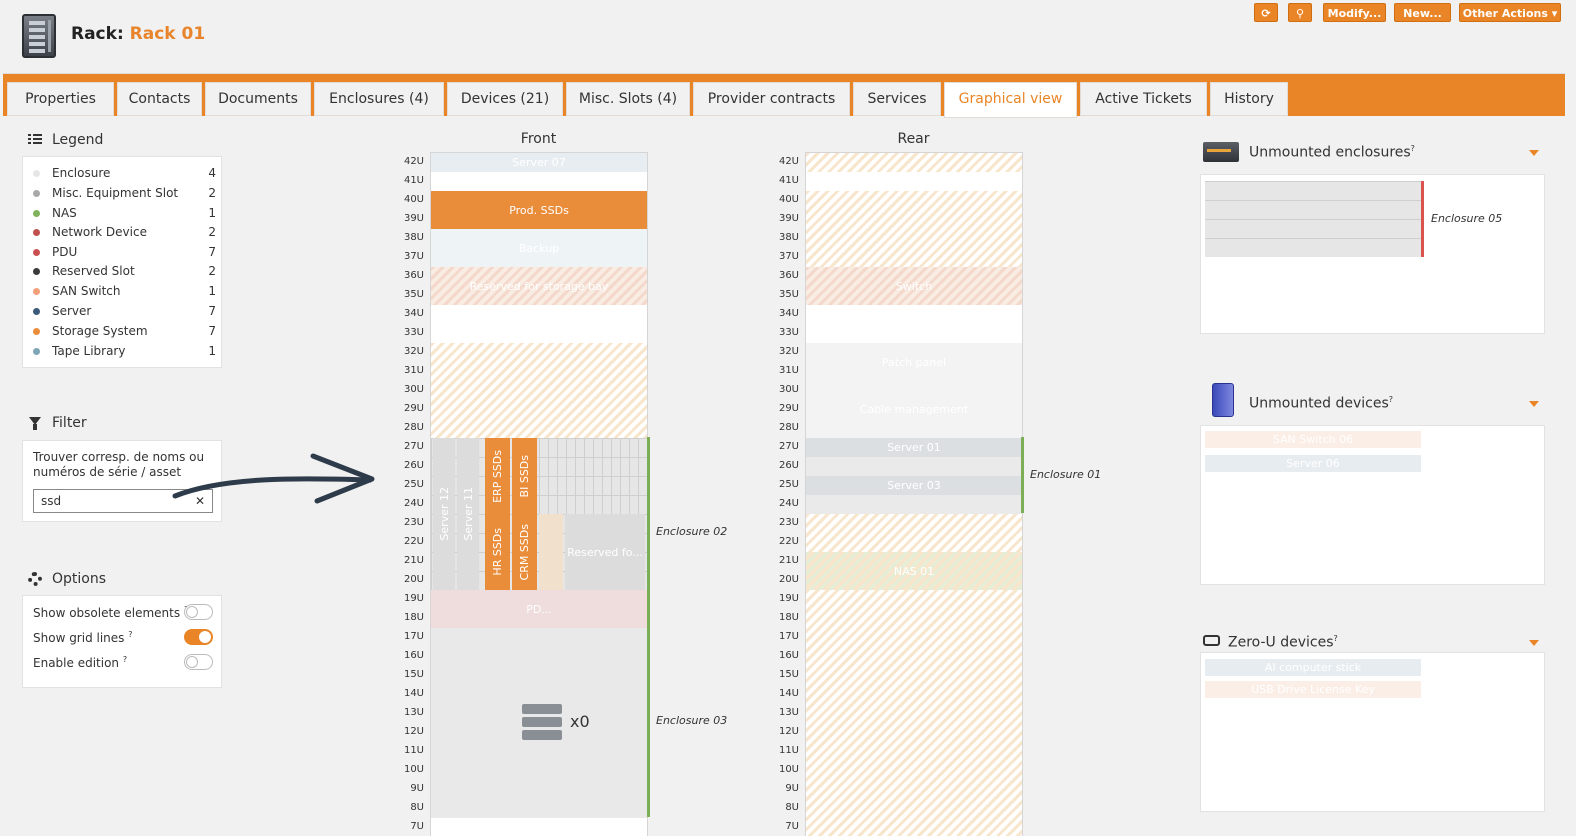 The width and height of the screenshot is (1576, 836). What do you see at coordinates (914, 286) in the screenshot?
I see `rear-switch-slot: Switch` at bounding box center [914, 286].